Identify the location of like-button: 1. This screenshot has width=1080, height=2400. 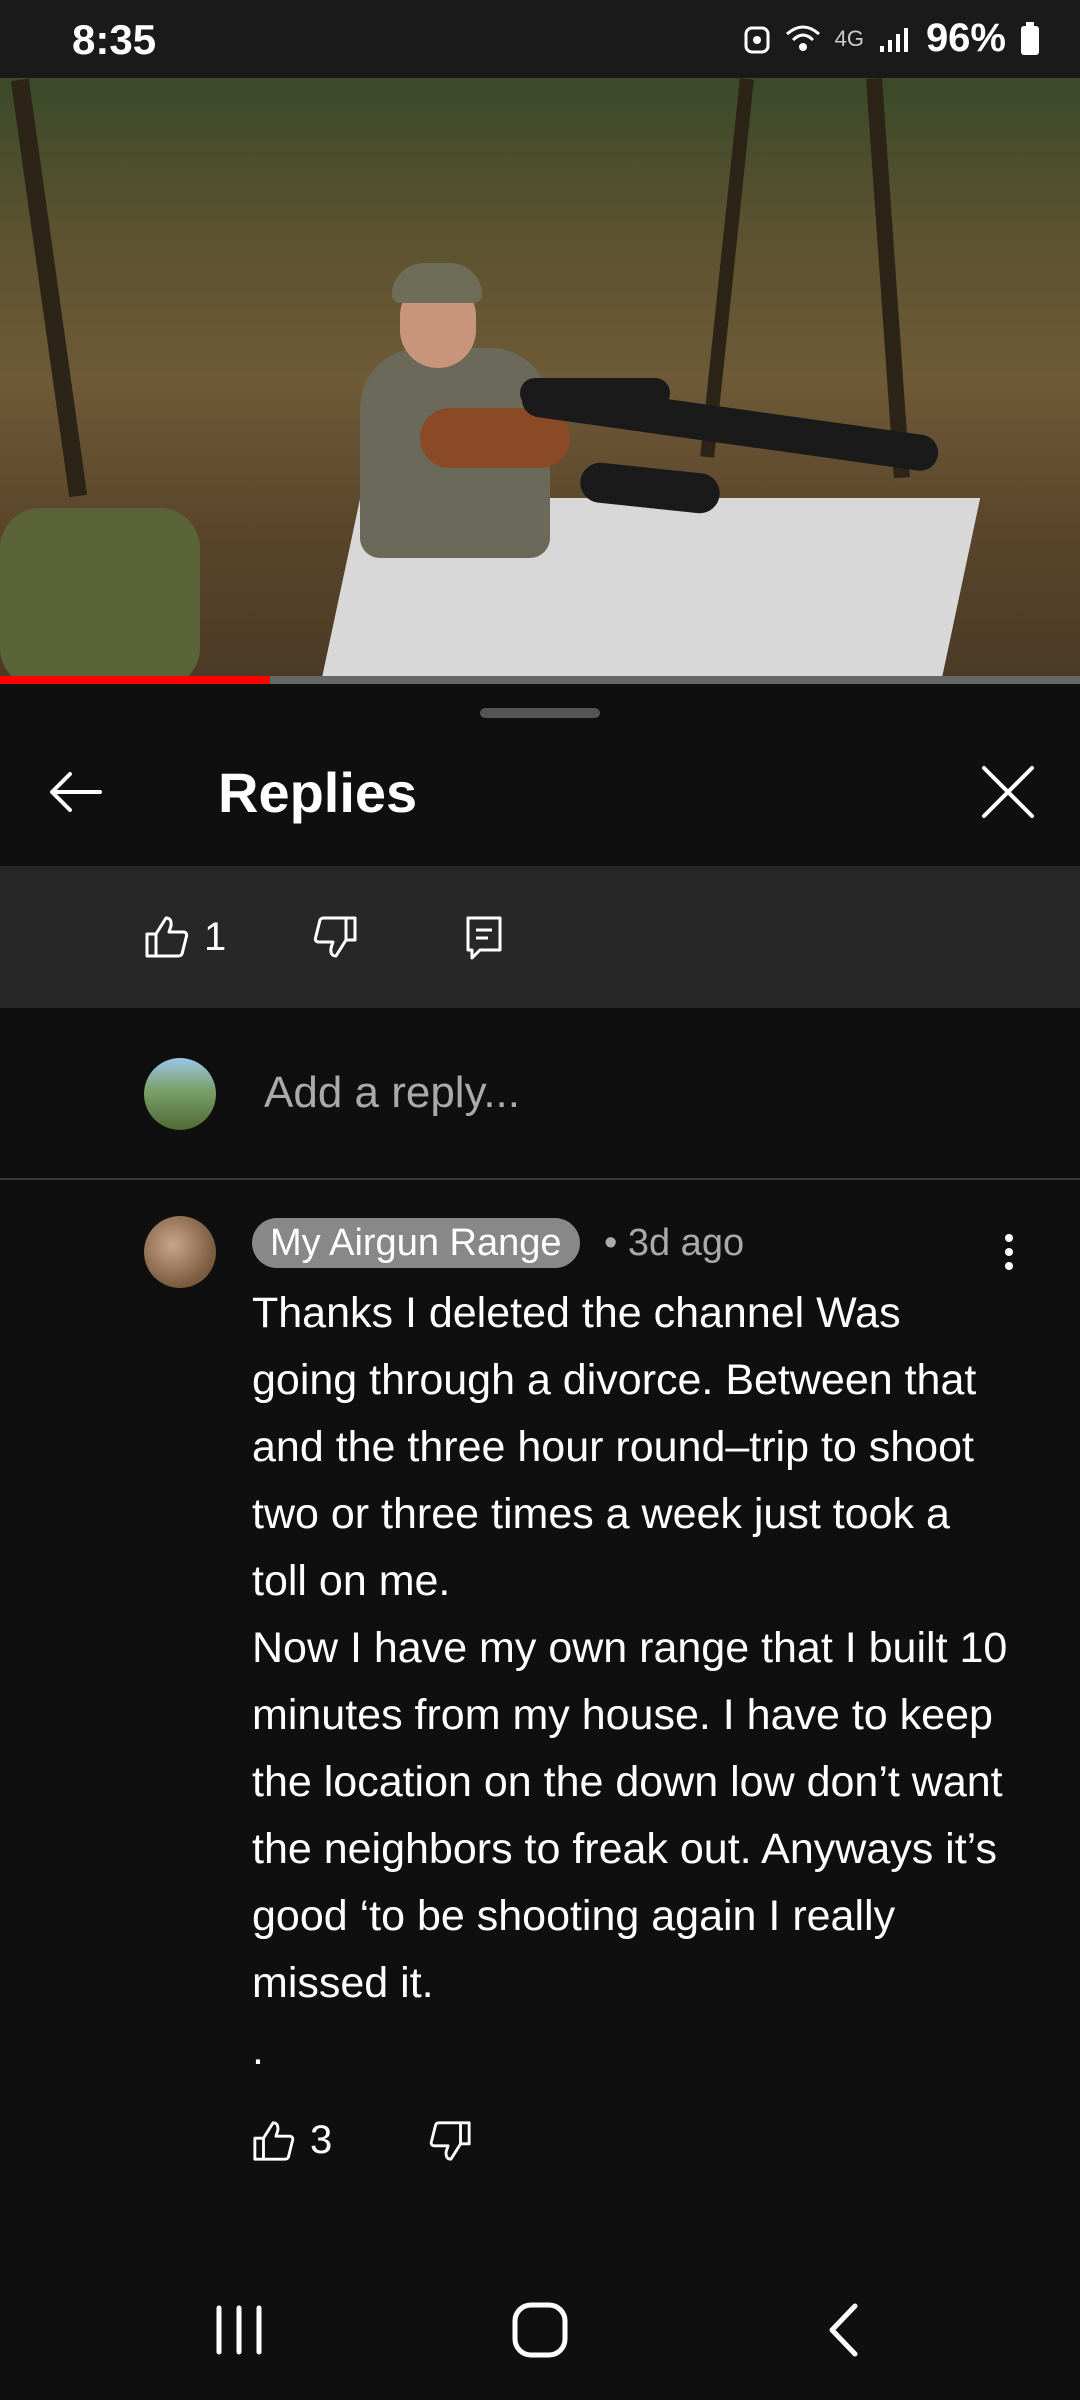
(185, 937).